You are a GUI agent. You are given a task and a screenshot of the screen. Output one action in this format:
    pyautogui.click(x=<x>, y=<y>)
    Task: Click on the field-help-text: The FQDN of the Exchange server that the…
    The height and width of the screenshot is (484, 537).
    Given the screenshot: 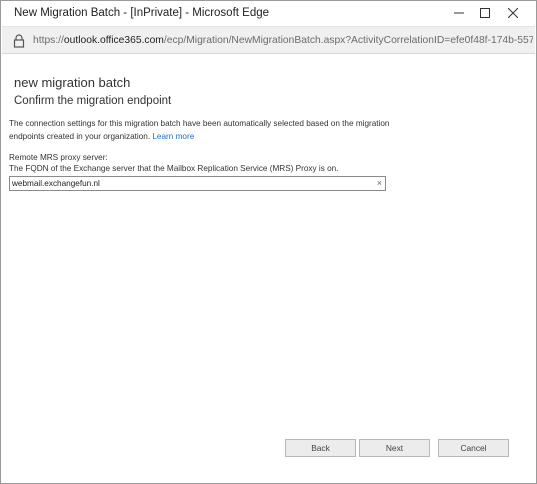 What is the action you would take?
    pyautogui.click(x=174, y=168)
    